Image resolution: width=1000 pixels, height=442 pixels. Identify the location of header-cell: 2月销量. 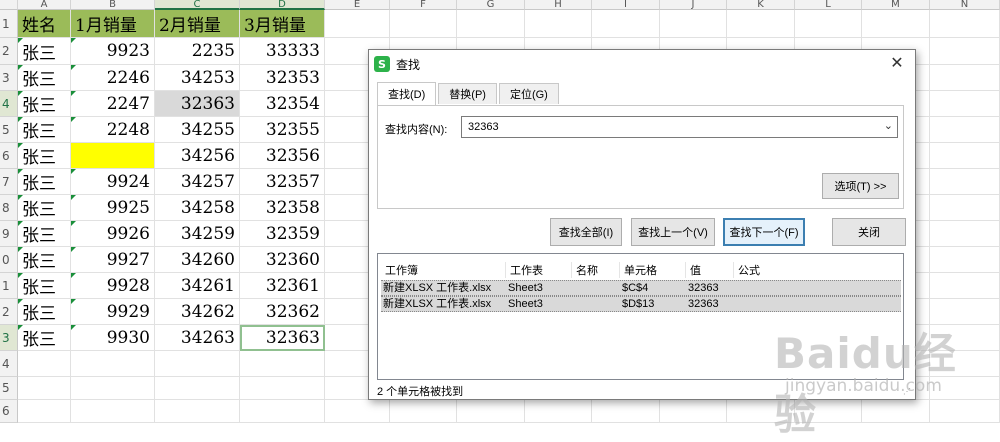
(197, 24).